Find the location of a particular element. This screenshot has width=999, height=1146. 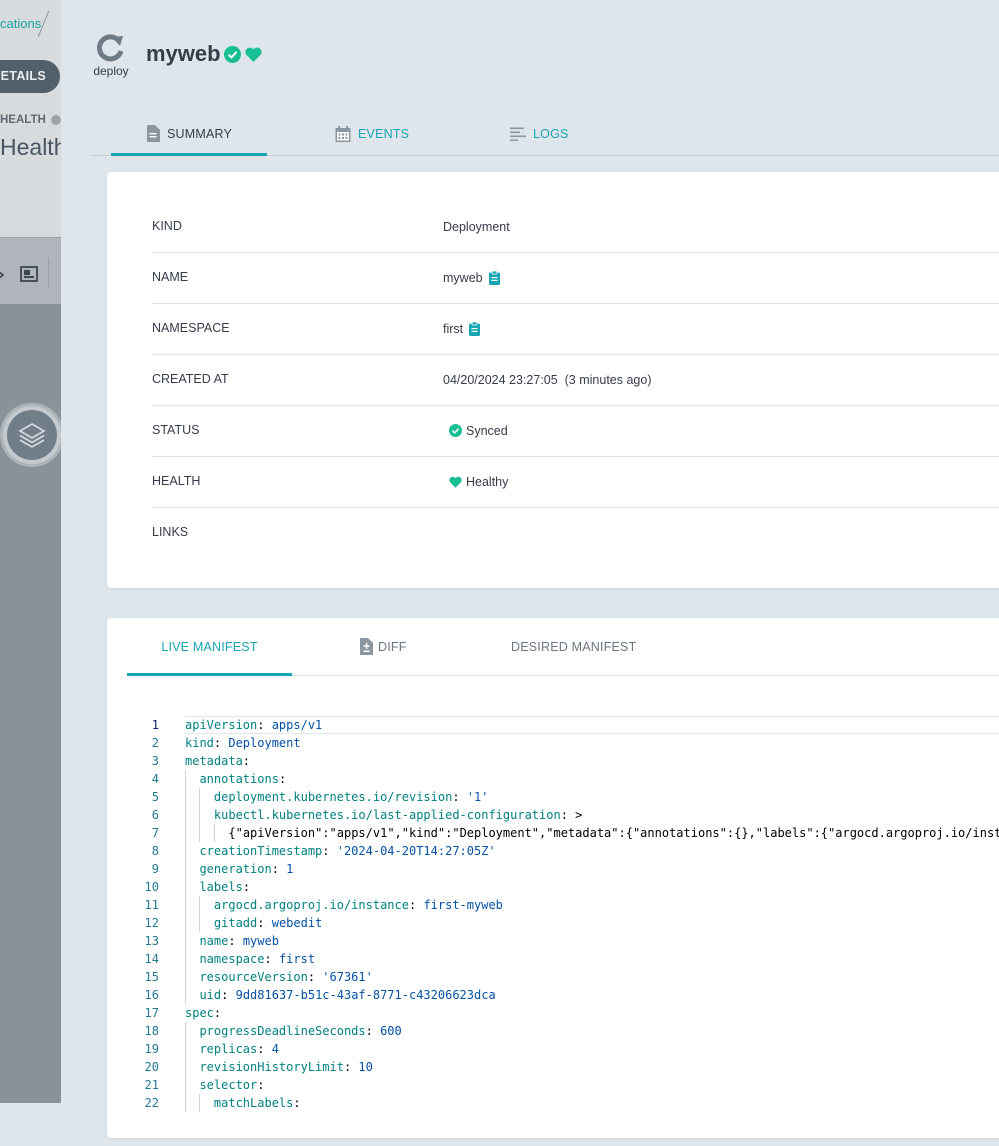

code-text: resourceVersion: '67361' is located at coordinates (286, 977).